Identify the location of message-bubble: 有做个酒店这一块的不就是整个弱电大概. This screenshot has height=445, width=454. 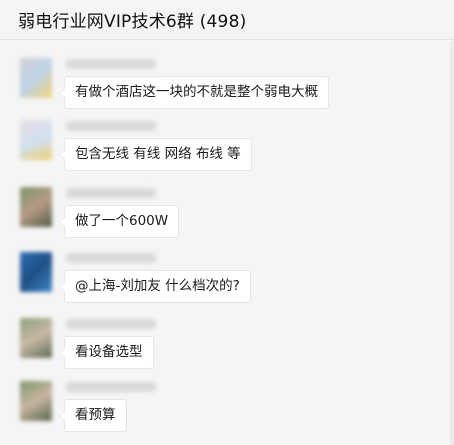
(194, 92).